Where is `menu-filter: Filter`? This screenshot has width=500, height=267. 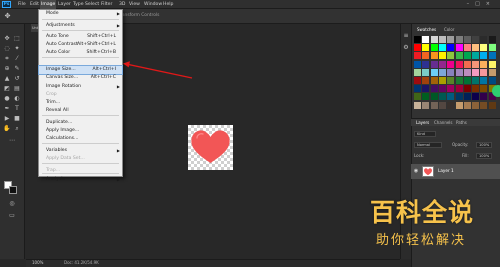 menu-filter: Filter is located at coordinates (106, 4).